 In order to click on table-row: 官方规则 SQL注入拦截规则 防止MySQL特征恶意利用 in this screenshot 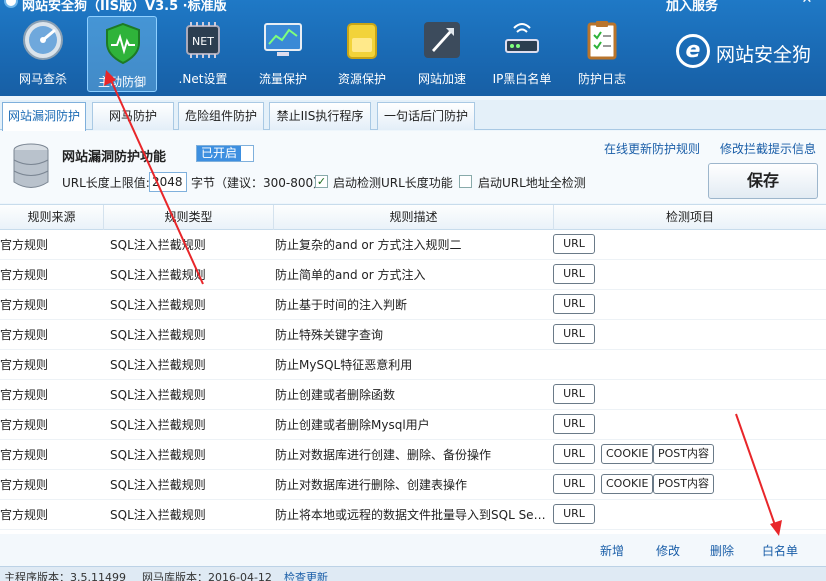, I will do `click(413, 365)`.